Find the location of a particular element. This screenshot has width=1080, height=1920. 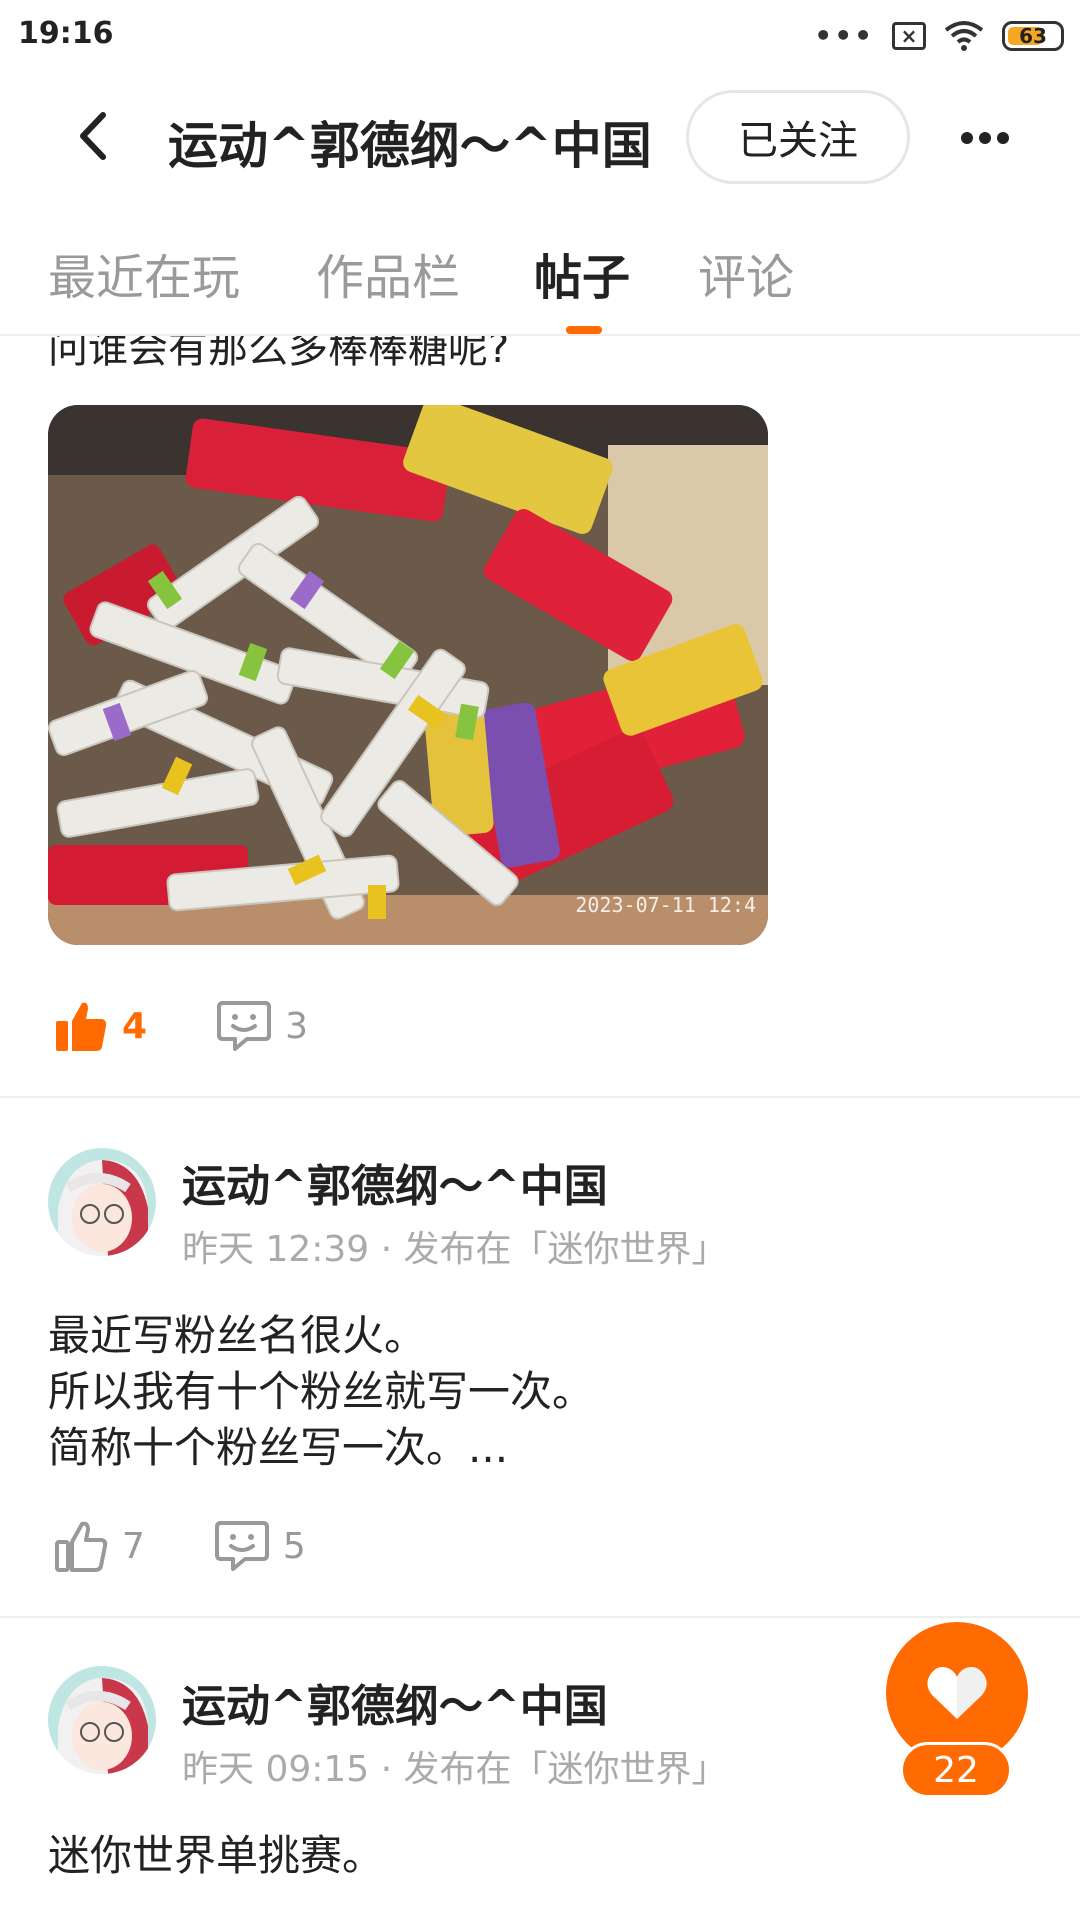

heart-icon is located at coordinates (957, 1693).